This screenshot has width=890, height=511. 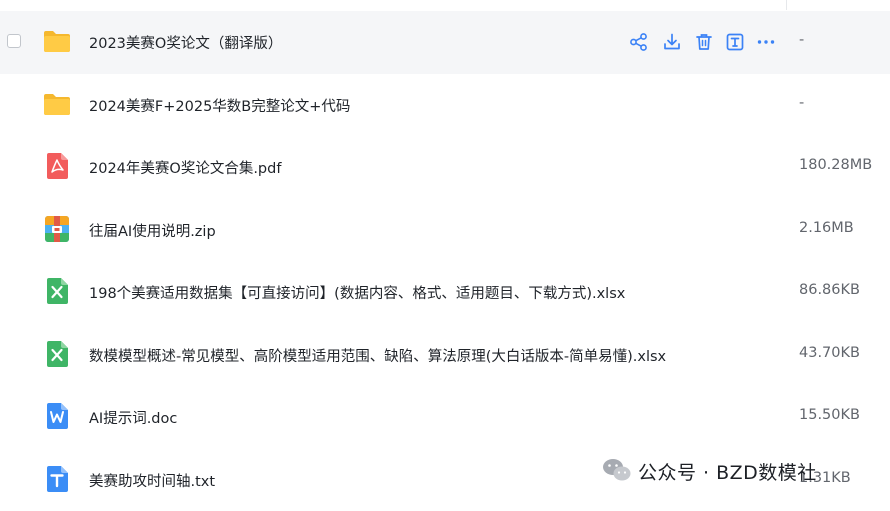 What do you see at coordinates (835, 165) in the screenshot?
I see `file-size: 180.28MB` at bounding box center [835, 165].